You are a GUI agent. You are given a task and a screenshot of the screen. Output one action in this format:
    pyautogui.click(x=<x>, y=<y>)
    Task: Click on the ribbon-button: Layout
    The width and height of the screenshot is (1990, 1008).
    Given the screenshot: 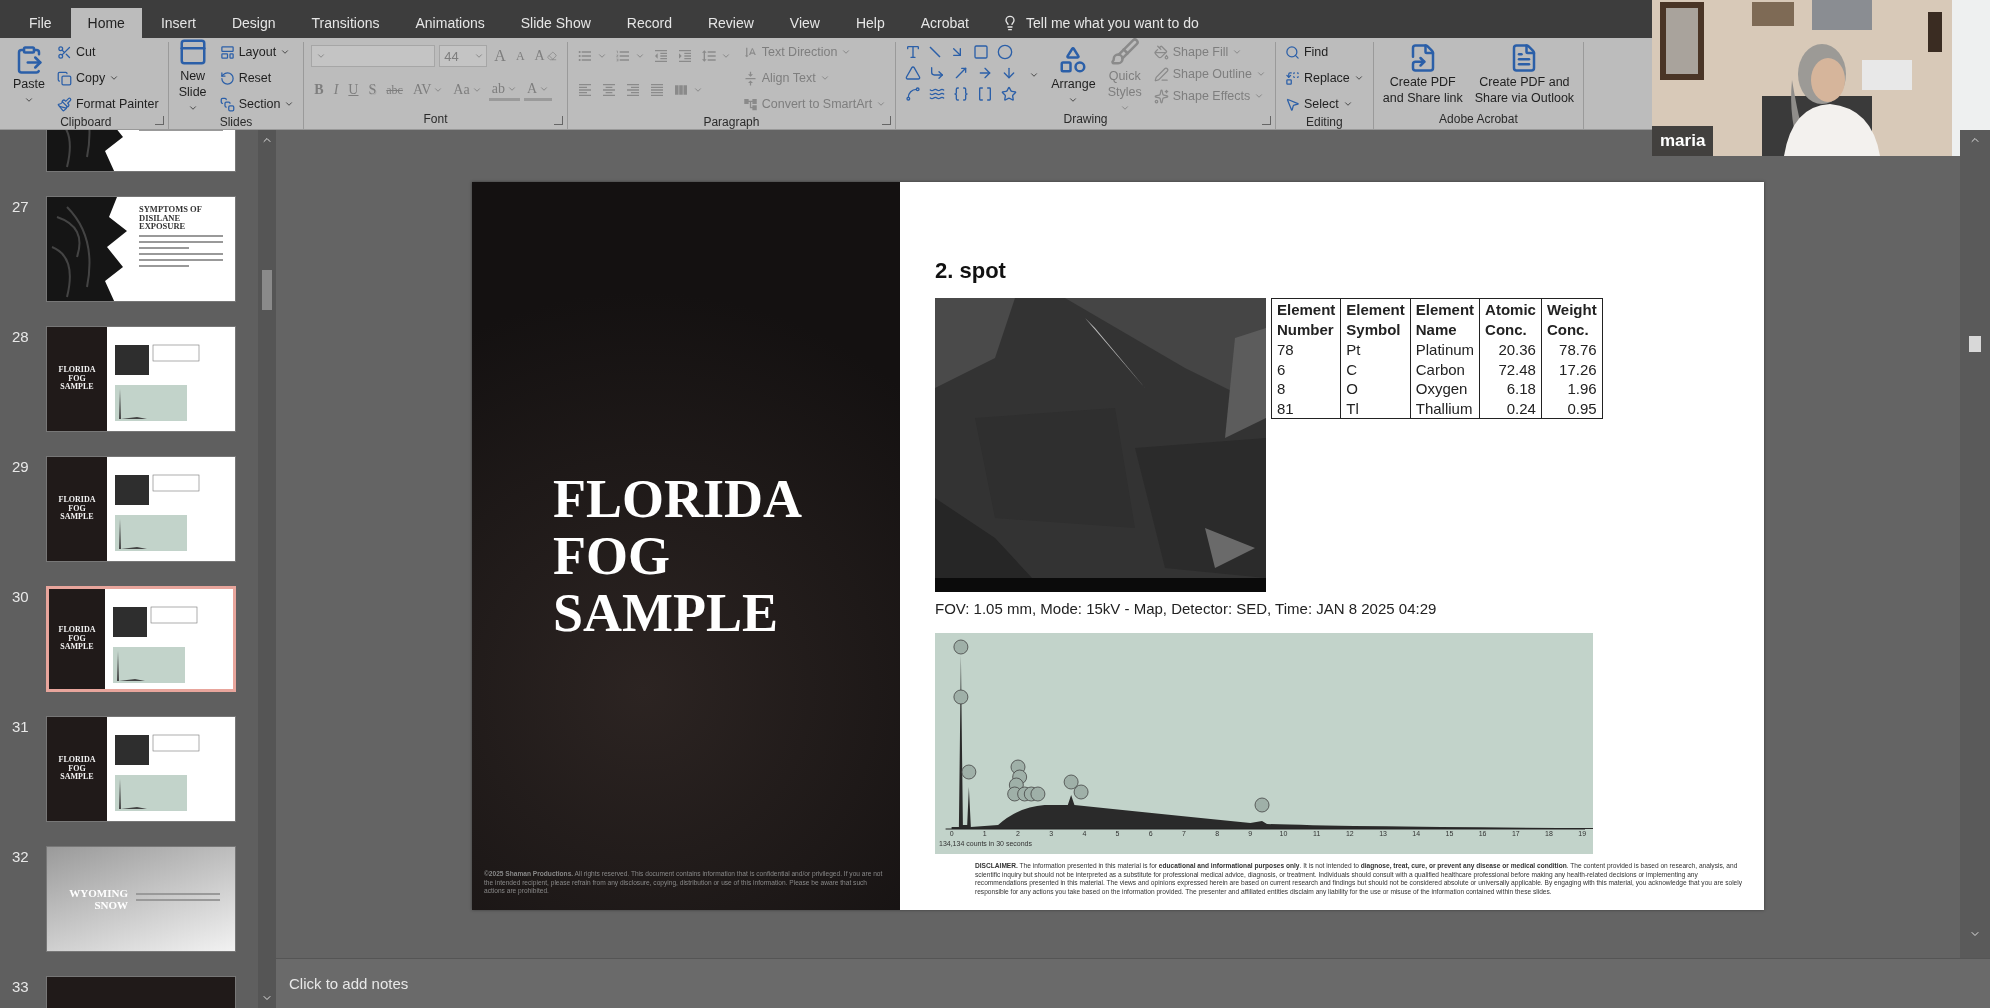 What is the action you would take?
    pyautogui.click(x=255, y=52)
    